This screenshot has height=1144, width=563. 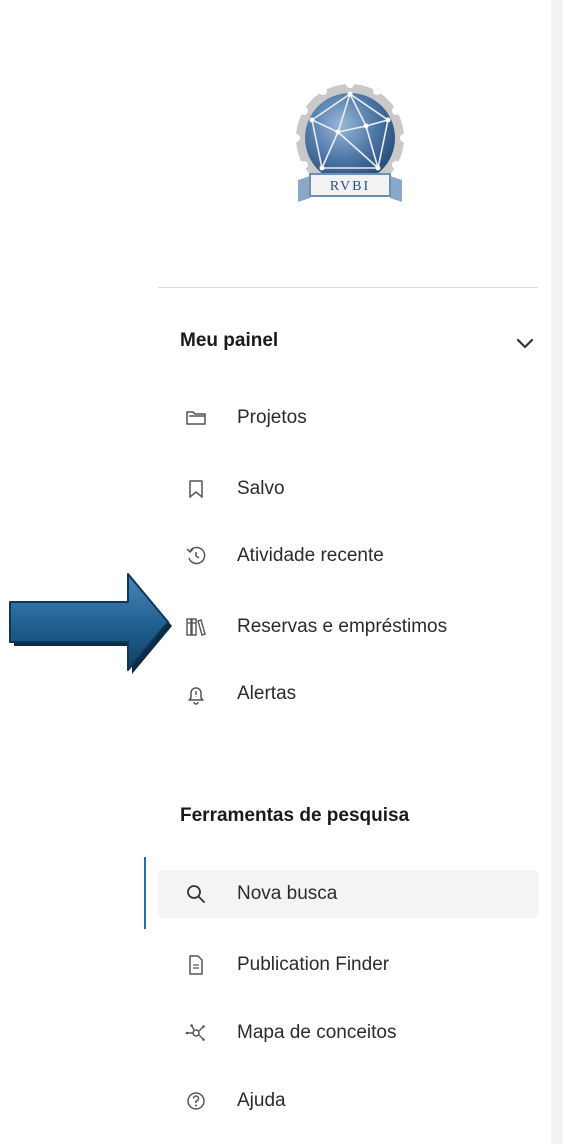 What do you see at coordinates (313, 964) in the screenshot?
I see `nav-label: Publication Finder` at bounding box center [313, 964].